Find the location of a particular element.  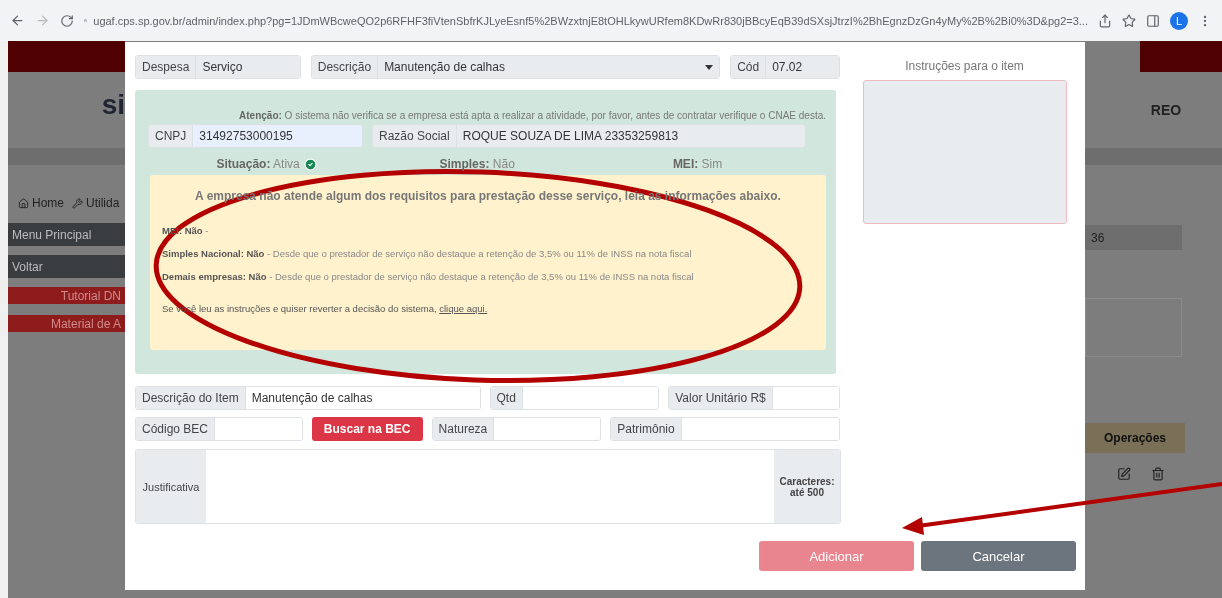

instructions-field is located at coordinates (964, 152).